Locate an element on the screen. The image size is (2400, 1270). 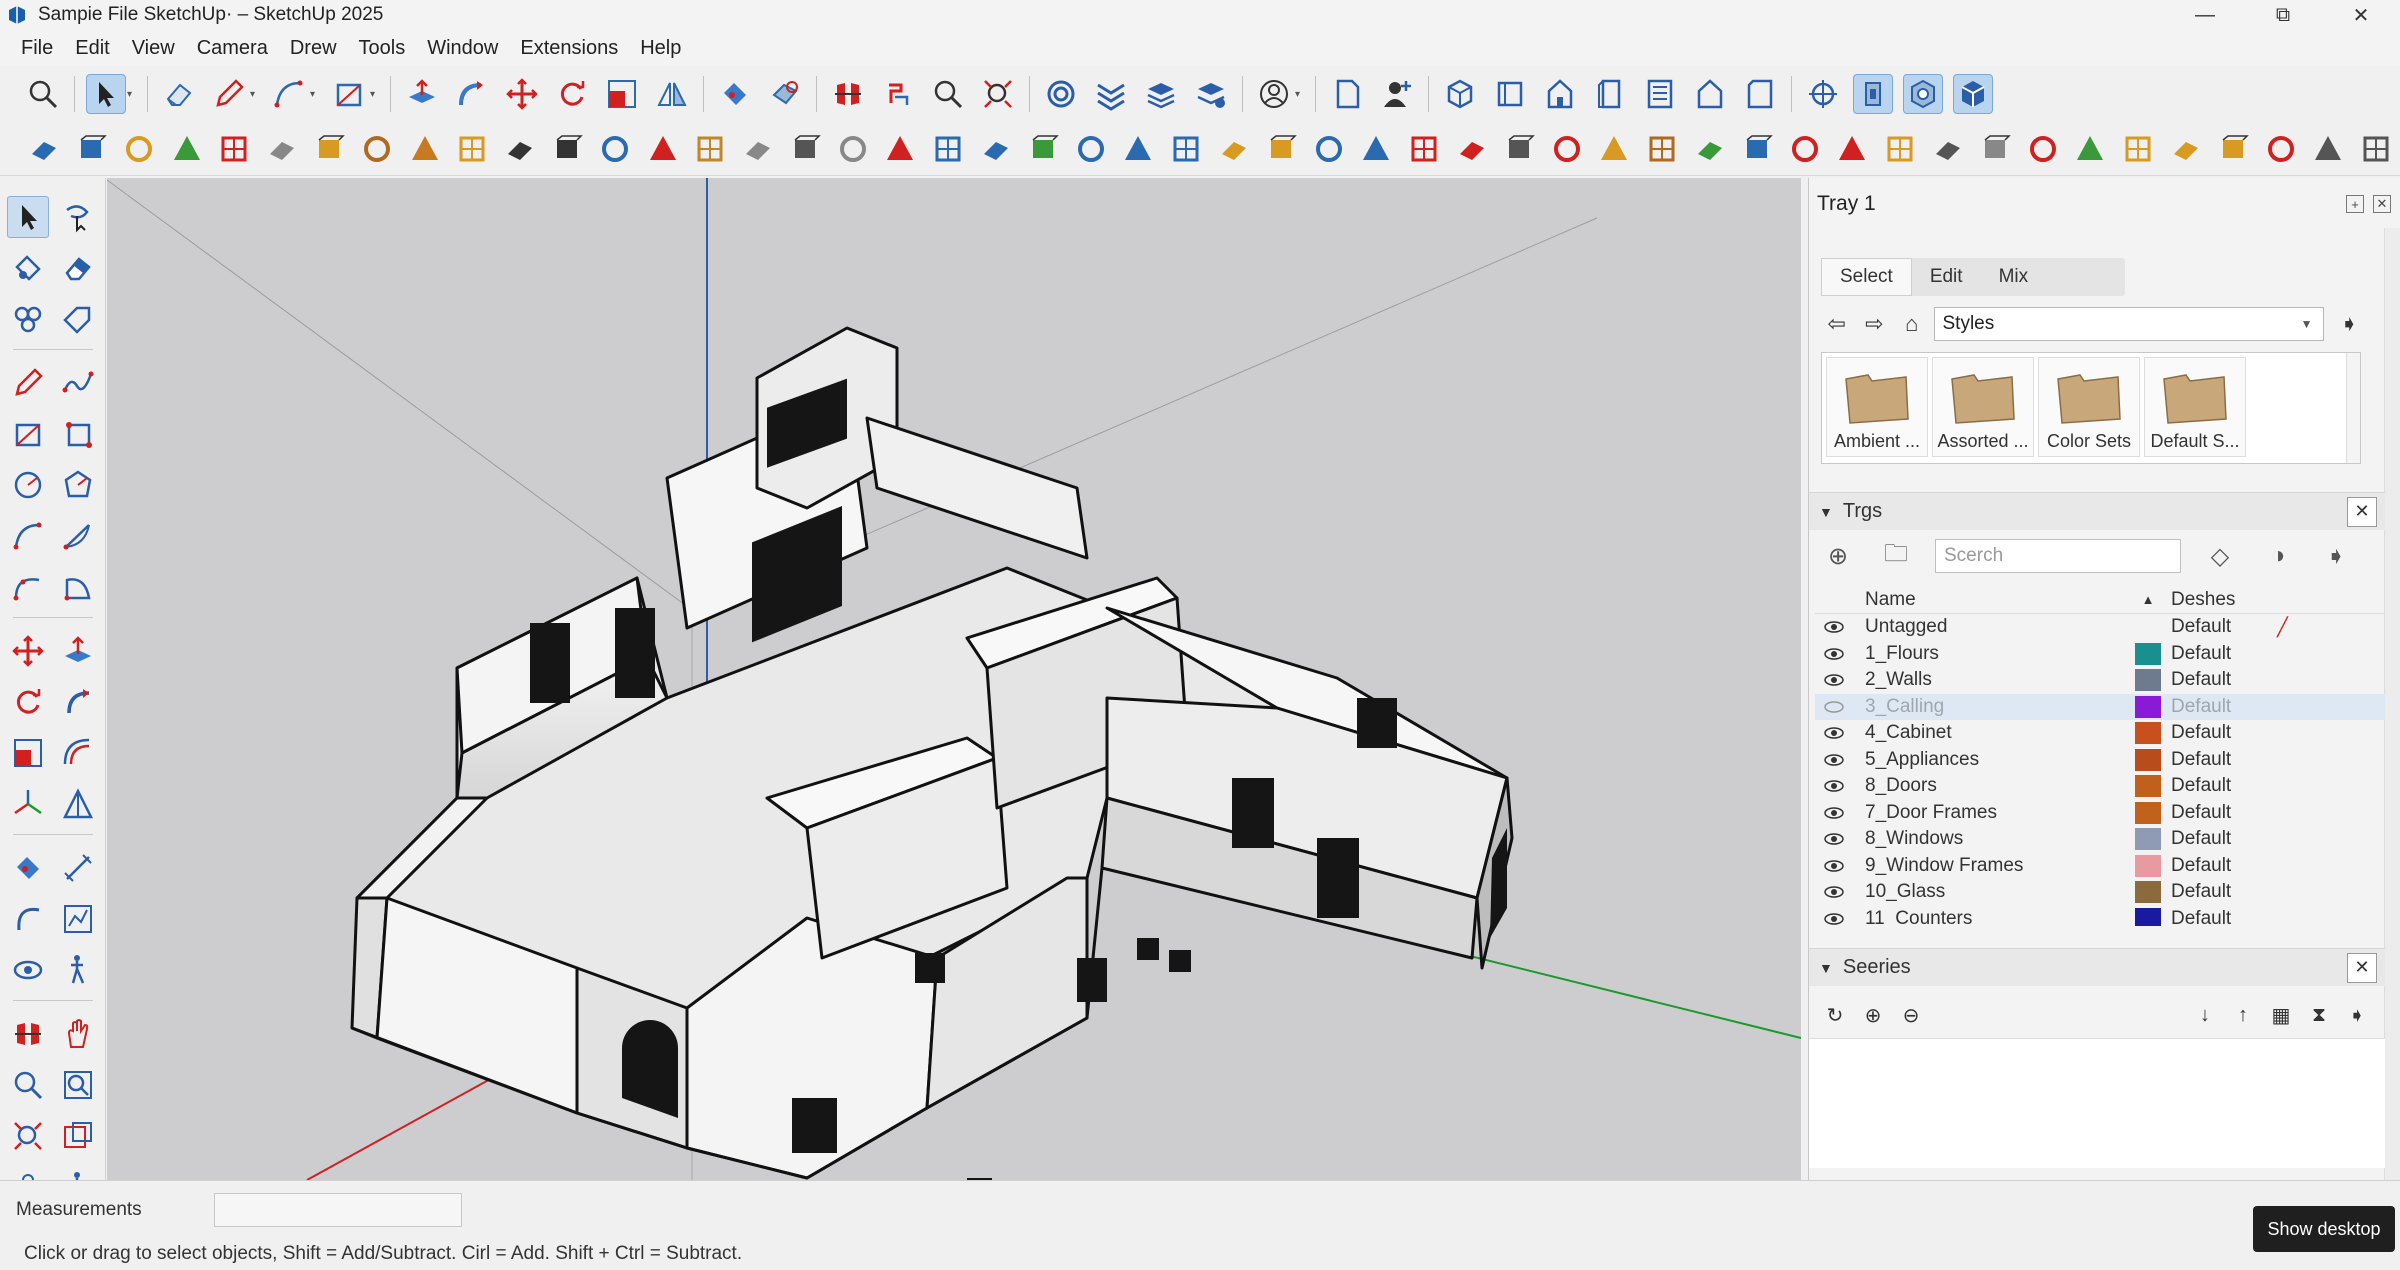
move-icon is located at coordinates (522, 94).